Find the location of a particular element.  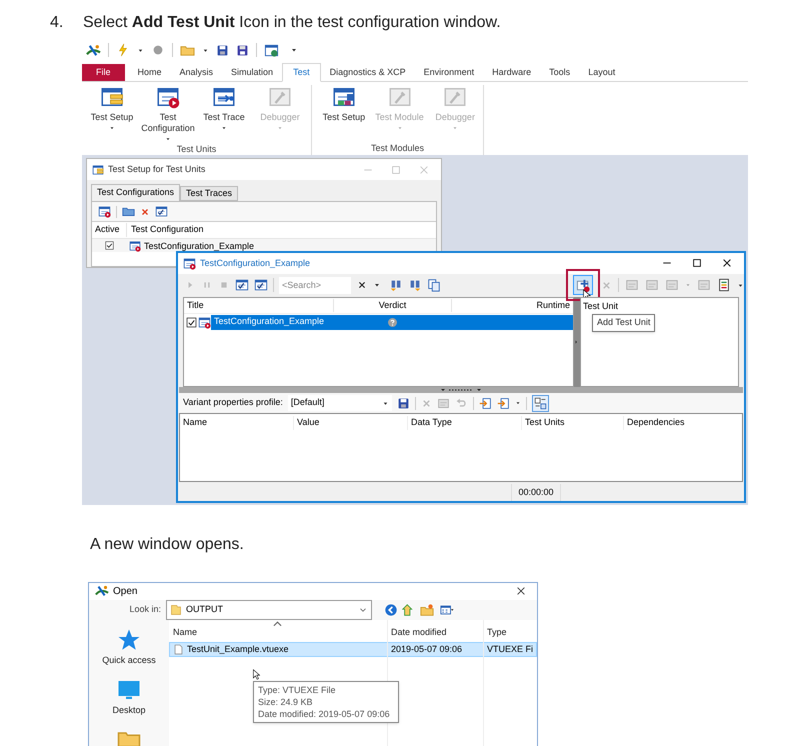

ribbon-button: Test Configuration is located at coordinates (168, 123).